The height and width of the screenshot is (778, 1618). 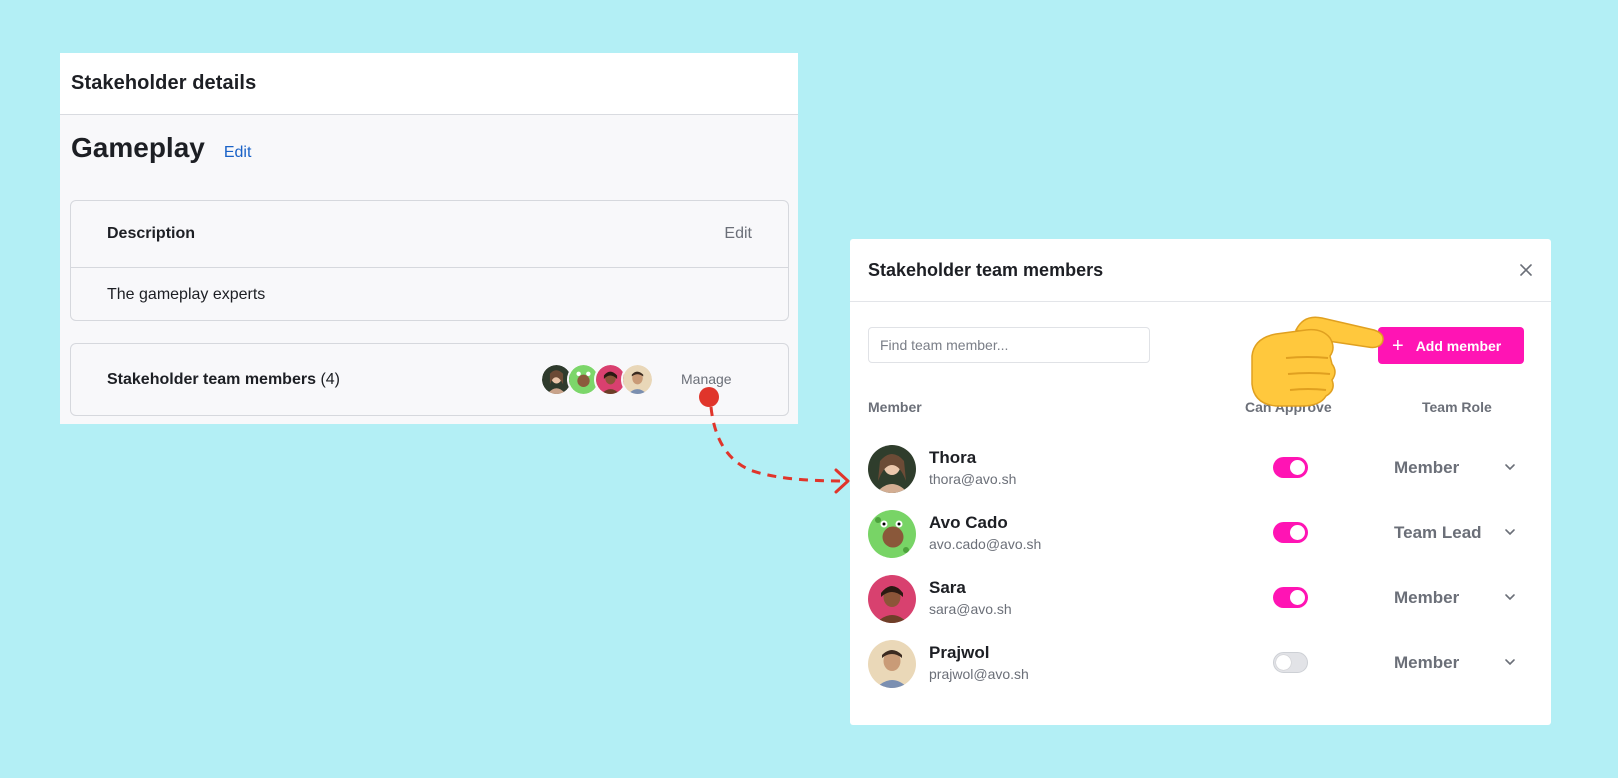 I want to click on team-members-label: Stakeholder team members (4), so click(x=223, y=380).